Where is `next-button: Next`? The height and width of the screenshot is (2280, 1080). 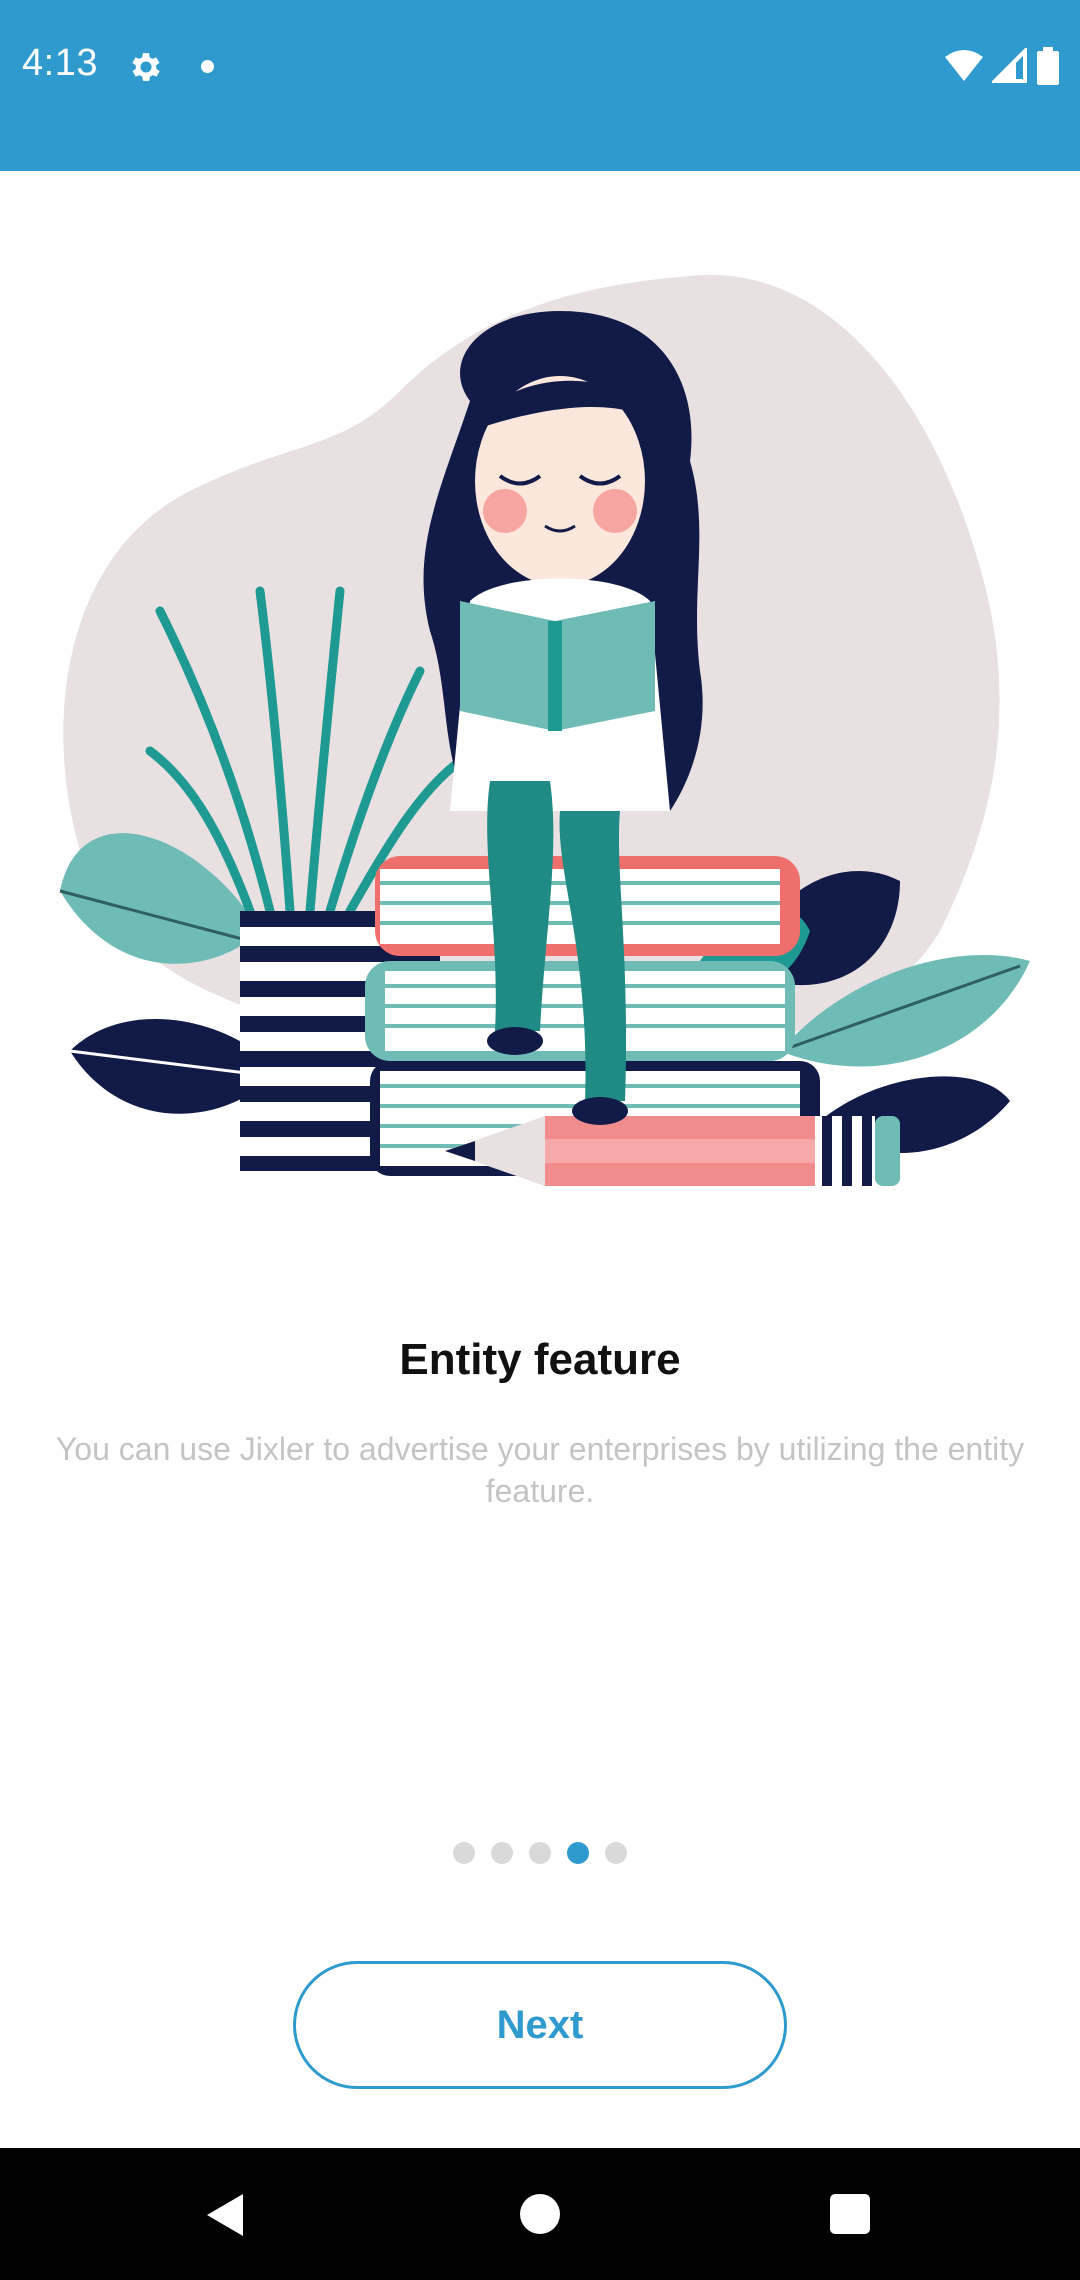
next-button: Next is located at coordinates (540, 2025).